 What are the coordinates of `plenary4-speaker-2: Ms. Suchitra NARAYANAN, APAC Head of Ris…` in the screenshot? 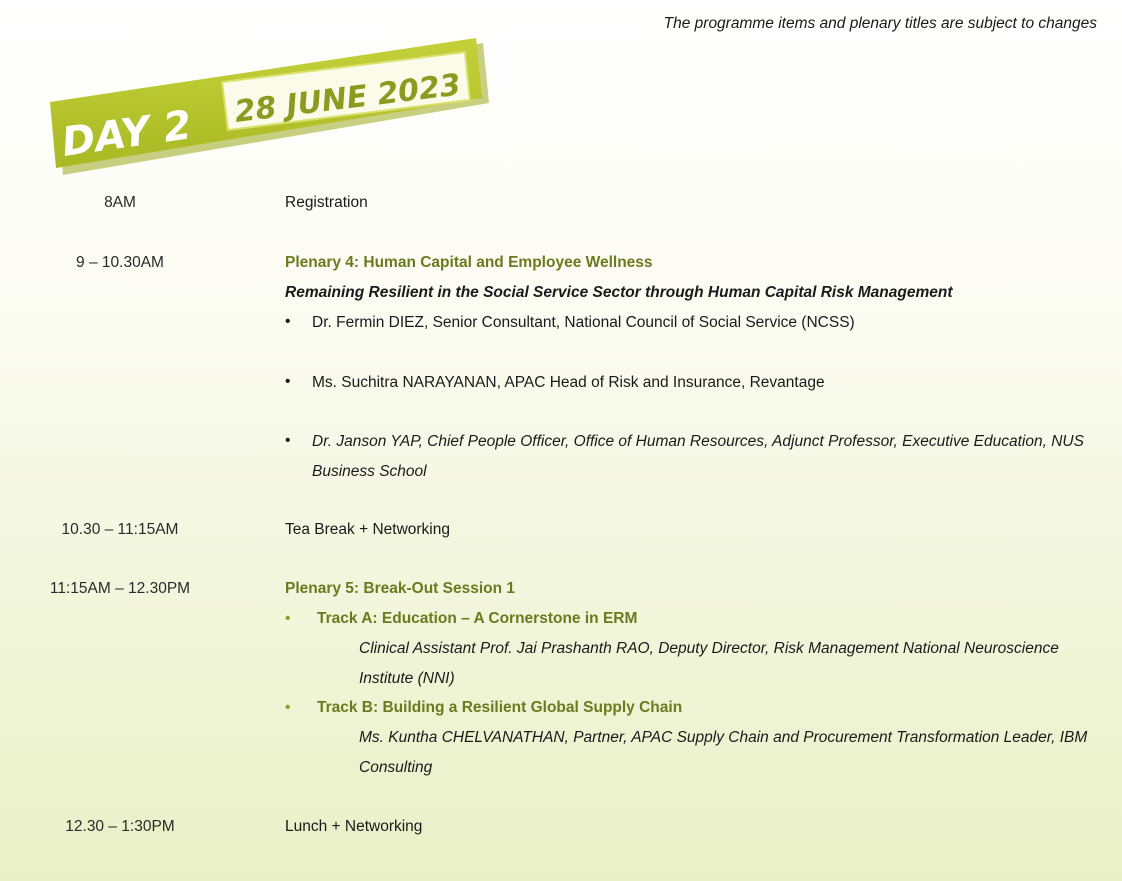 It's located at (568, 382).